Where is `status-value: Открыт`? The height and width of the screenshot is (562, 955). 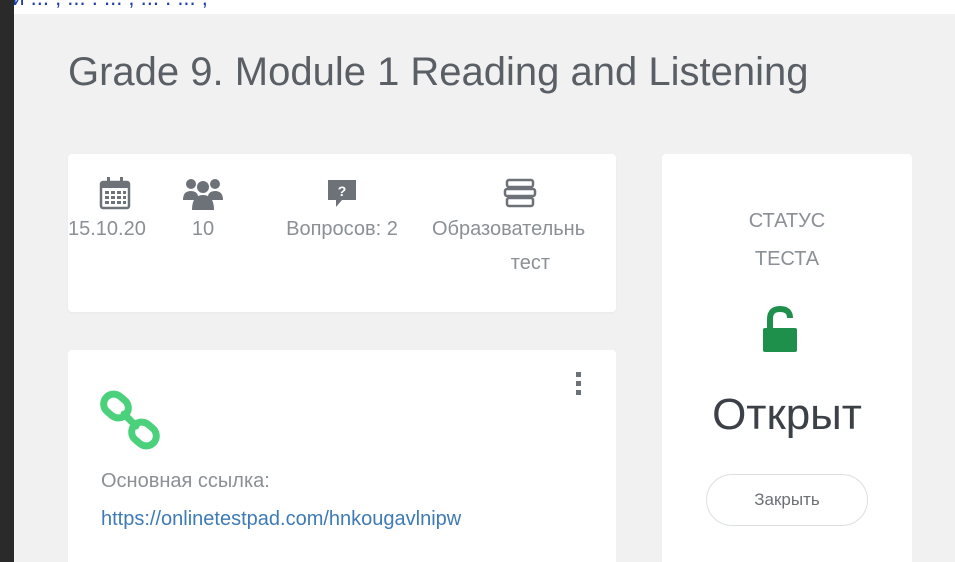 status-value: Открыт is located at coordinates (787, 414).